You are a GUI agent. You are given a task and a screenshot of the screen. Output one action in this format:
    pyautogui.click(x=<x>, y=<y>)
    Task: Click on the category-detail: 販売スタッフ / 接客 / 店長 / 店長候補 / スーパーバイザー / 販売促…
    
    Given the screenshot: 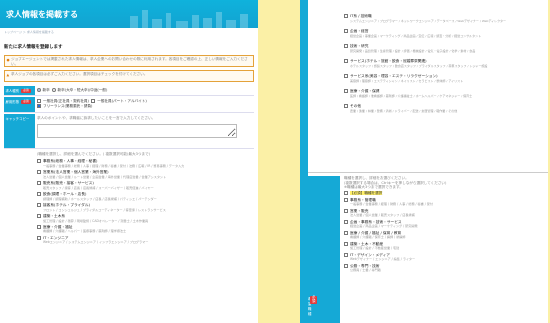 What is the action you would take?
    pyautogui.click(x=98, y=187)
    